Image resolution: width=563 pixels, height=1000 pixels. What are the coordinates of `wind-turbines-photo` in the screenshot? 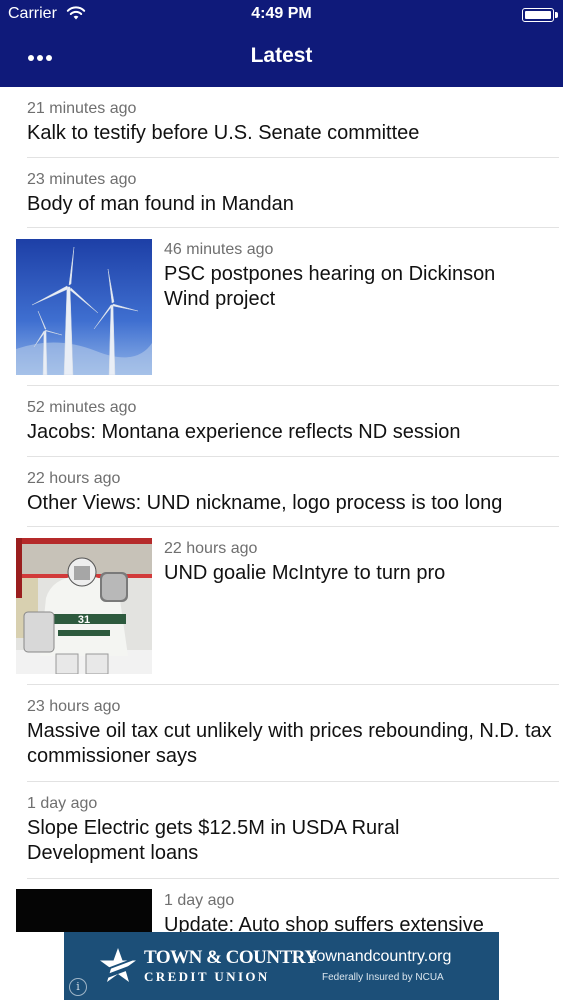 It's located at (84, 307).